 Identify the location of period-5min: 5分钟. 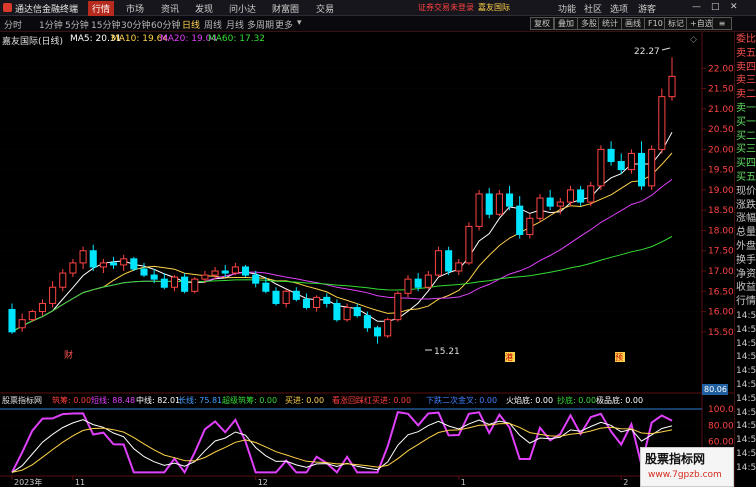
(77, 24).